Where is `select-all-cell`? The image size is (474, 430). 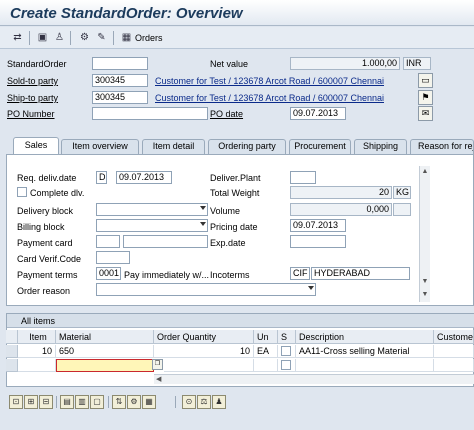 select-all-cell is located at coordinates (12, 337).